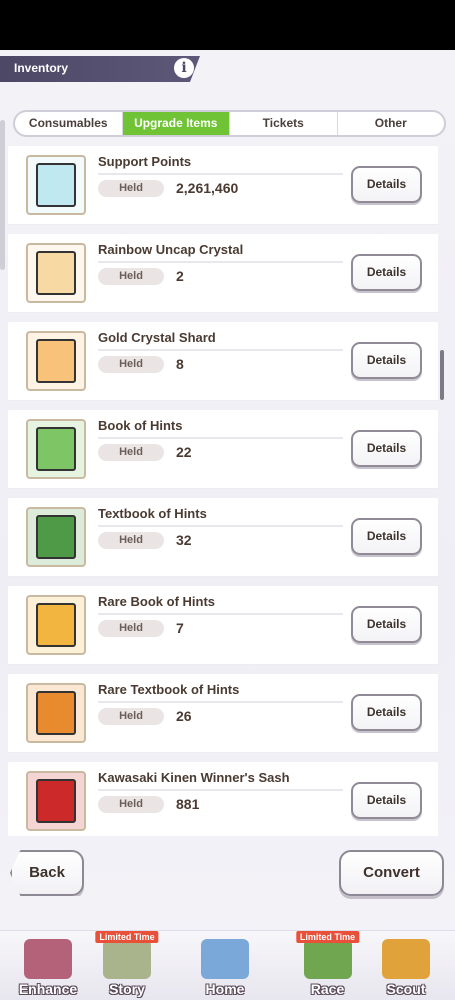 This screenshot has height=1000, width=455. I want to click on nav-story: Limited Time Story, so click(127, 965).